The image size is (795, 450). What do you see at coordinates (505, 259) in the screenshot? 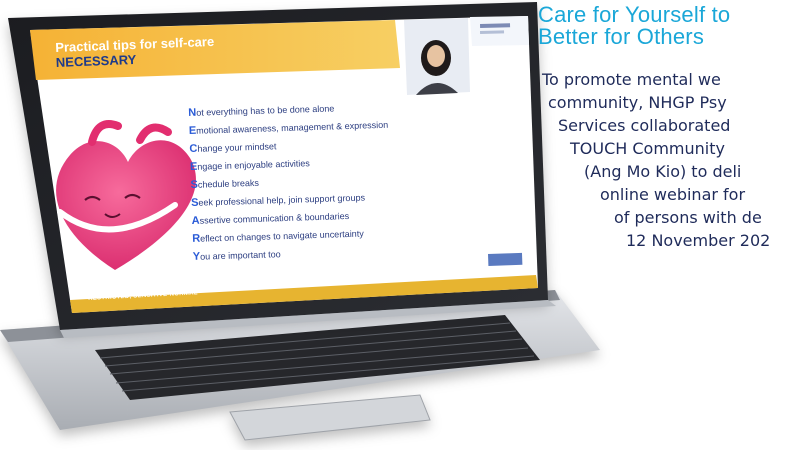
I see `footer-logo` at bounding box center [505, 259].